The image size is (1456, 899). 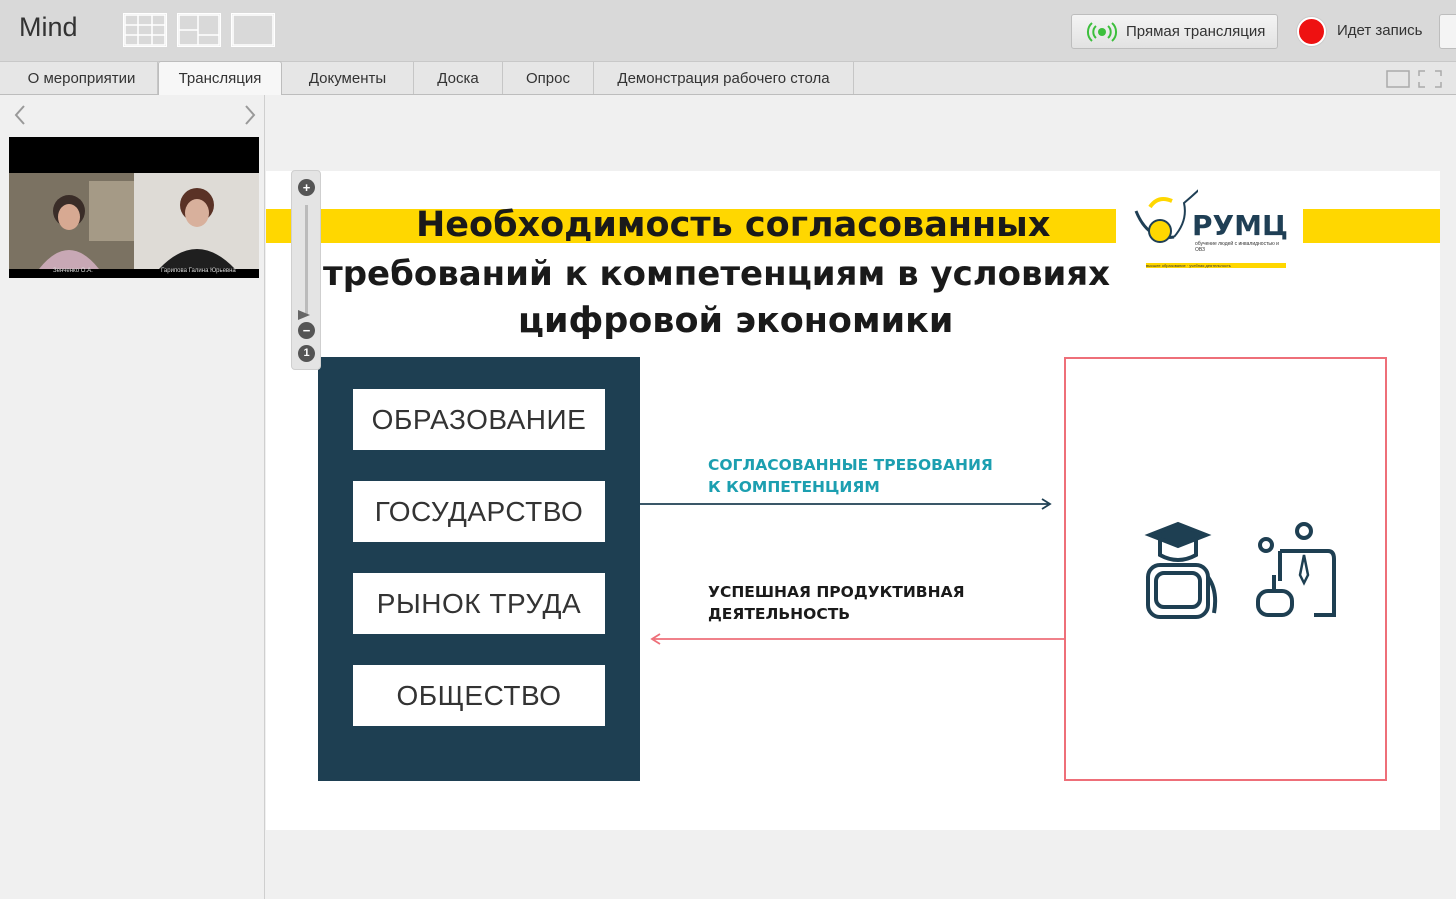 I want to click on slide-title-line3: цифровой экономики, so click(x=736, y=321).